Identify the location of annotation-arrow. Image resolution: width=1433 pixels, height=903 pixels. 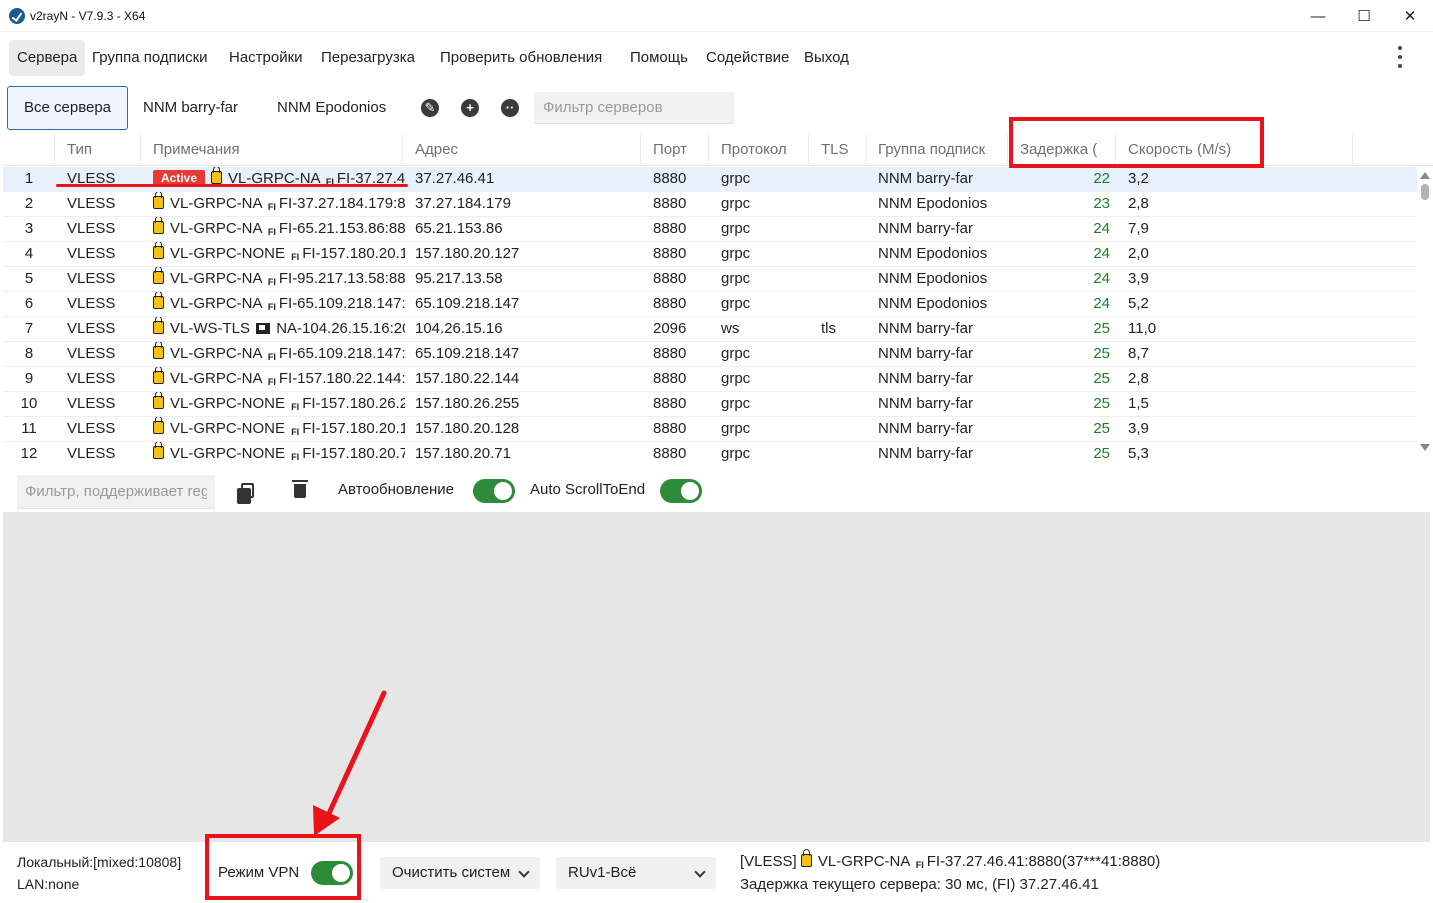
(350, 763).